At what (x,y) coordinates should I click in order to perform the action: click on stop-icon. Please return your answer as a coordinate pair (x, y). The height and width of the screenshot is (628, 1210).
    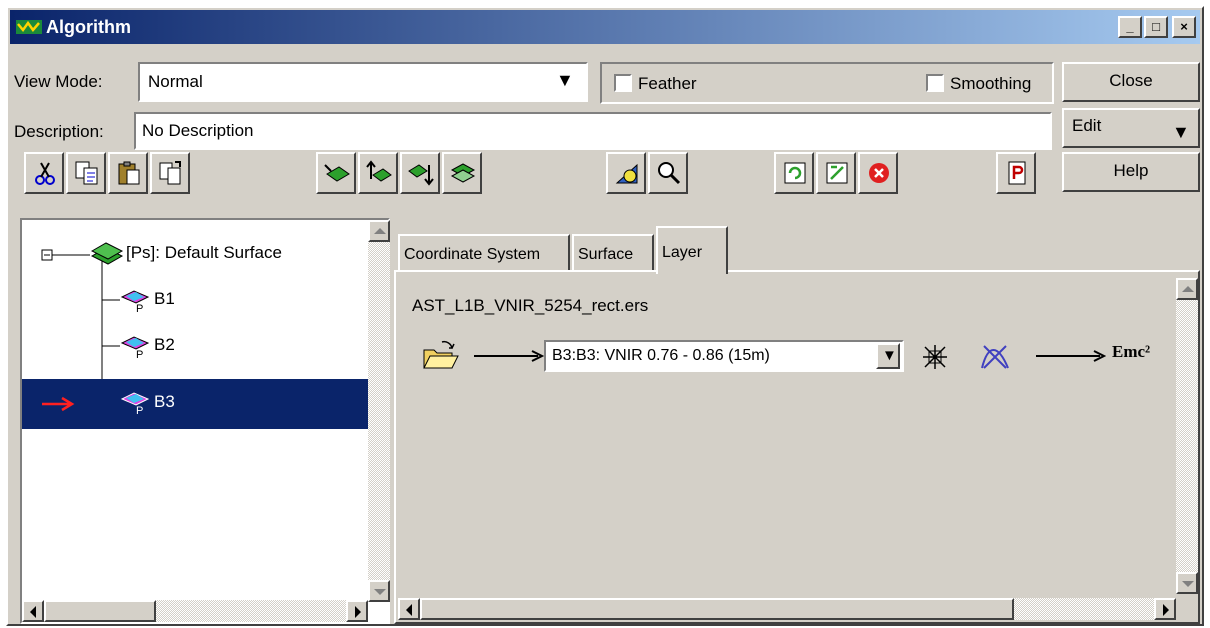
    Looking at the image, I should click on (879, 173).